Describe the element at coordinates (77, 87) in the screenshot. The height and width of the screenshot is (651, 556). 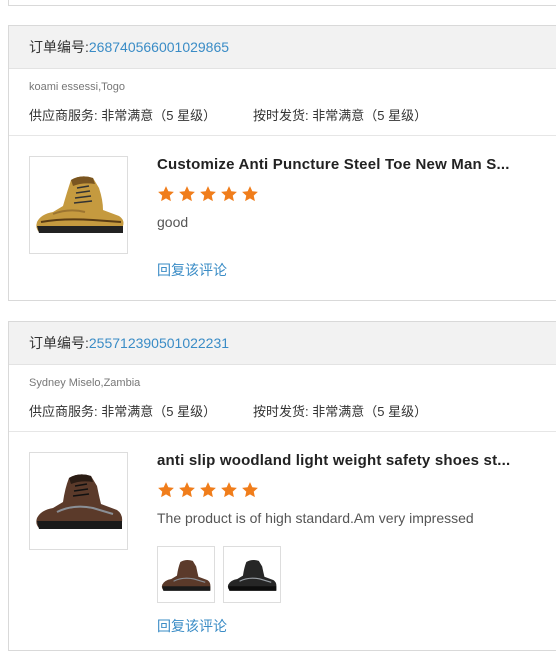
I see `buyer-name: koami essessi,Togo` at that location.